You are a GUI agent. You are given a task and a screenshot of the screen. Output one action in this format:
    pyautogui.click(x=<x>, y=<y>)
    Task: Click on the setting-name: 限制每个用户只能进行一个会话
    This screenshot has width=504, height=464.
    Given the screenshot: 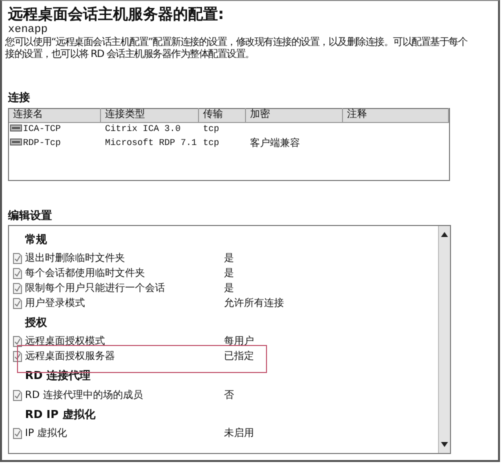 What is the action you would take?
    pyautogui.click(x=123, y=289)
    